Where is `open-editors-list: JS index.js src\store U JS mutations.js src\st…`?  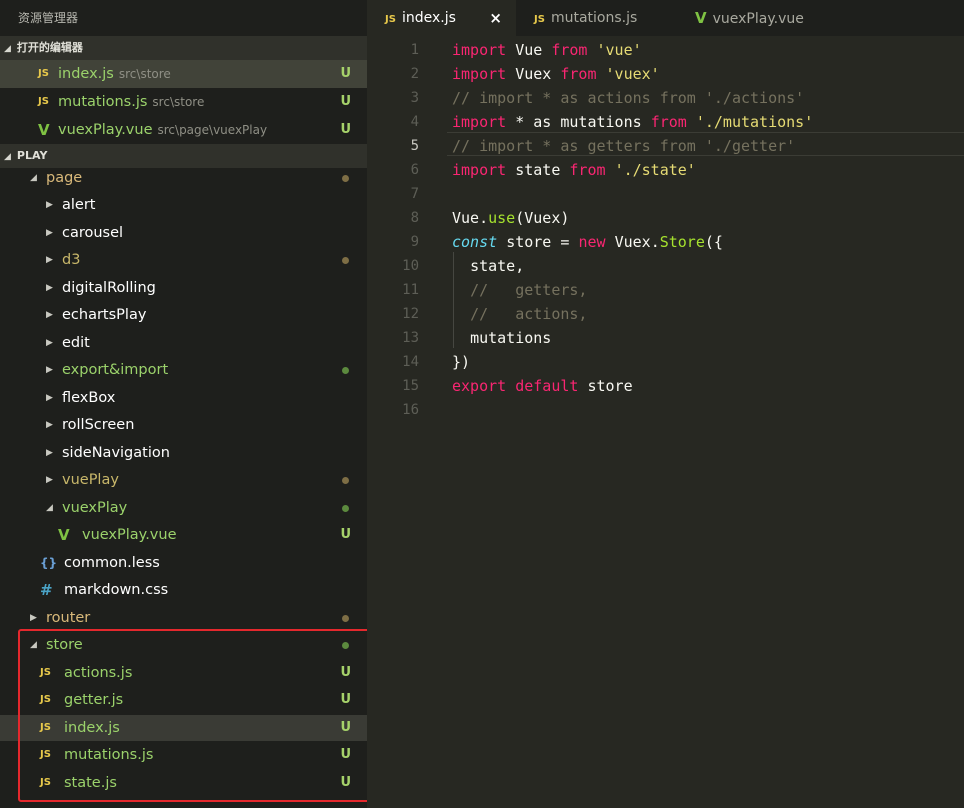
open-editors-list: JS index.js src\store U JS mutations.js src\st… is located at coordinates (183, 102).